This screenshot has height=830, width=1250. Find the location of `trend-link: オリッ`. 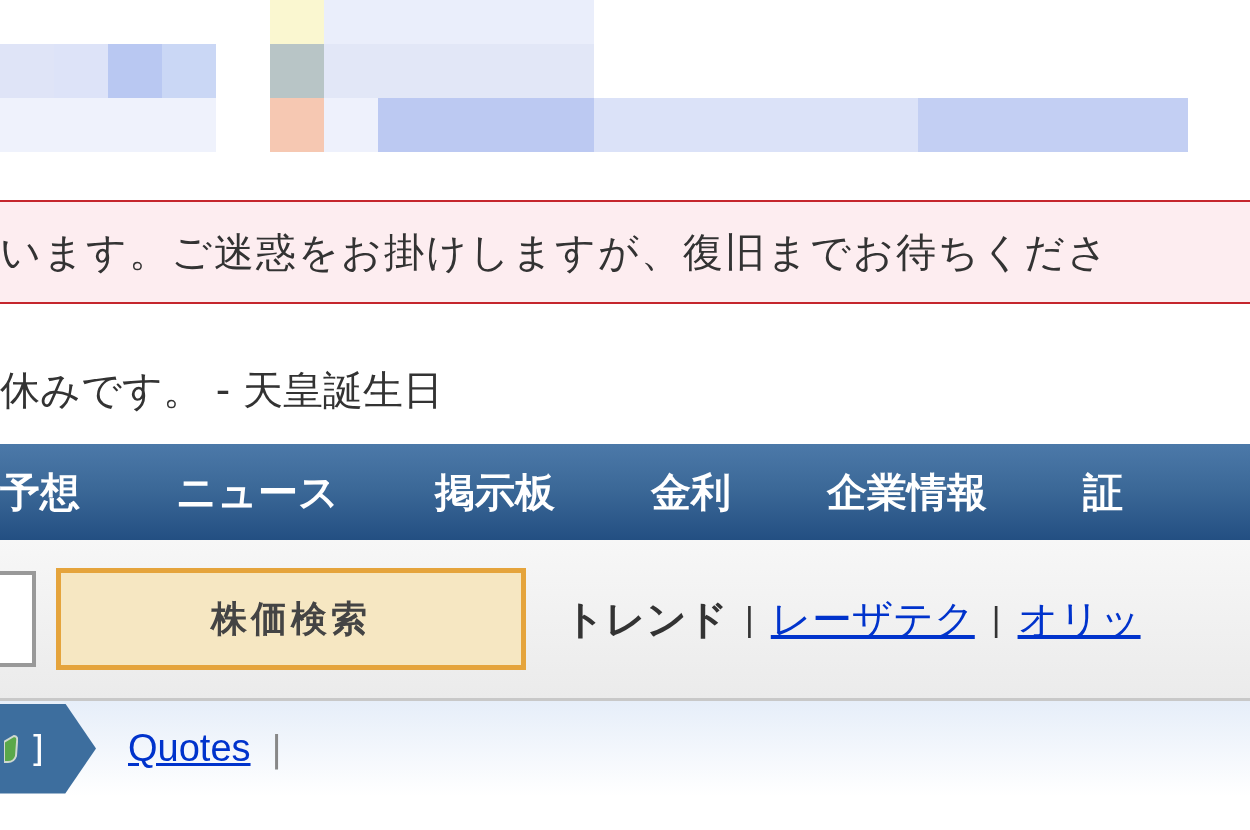

trend-link: オリッ is located at coordinates (1079, 619).